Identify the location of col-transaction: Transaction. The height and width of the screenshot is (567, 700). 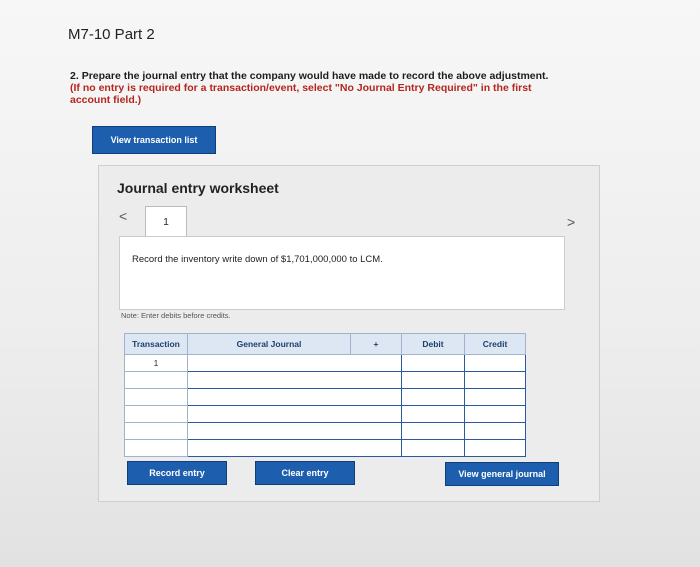
(156, 344).